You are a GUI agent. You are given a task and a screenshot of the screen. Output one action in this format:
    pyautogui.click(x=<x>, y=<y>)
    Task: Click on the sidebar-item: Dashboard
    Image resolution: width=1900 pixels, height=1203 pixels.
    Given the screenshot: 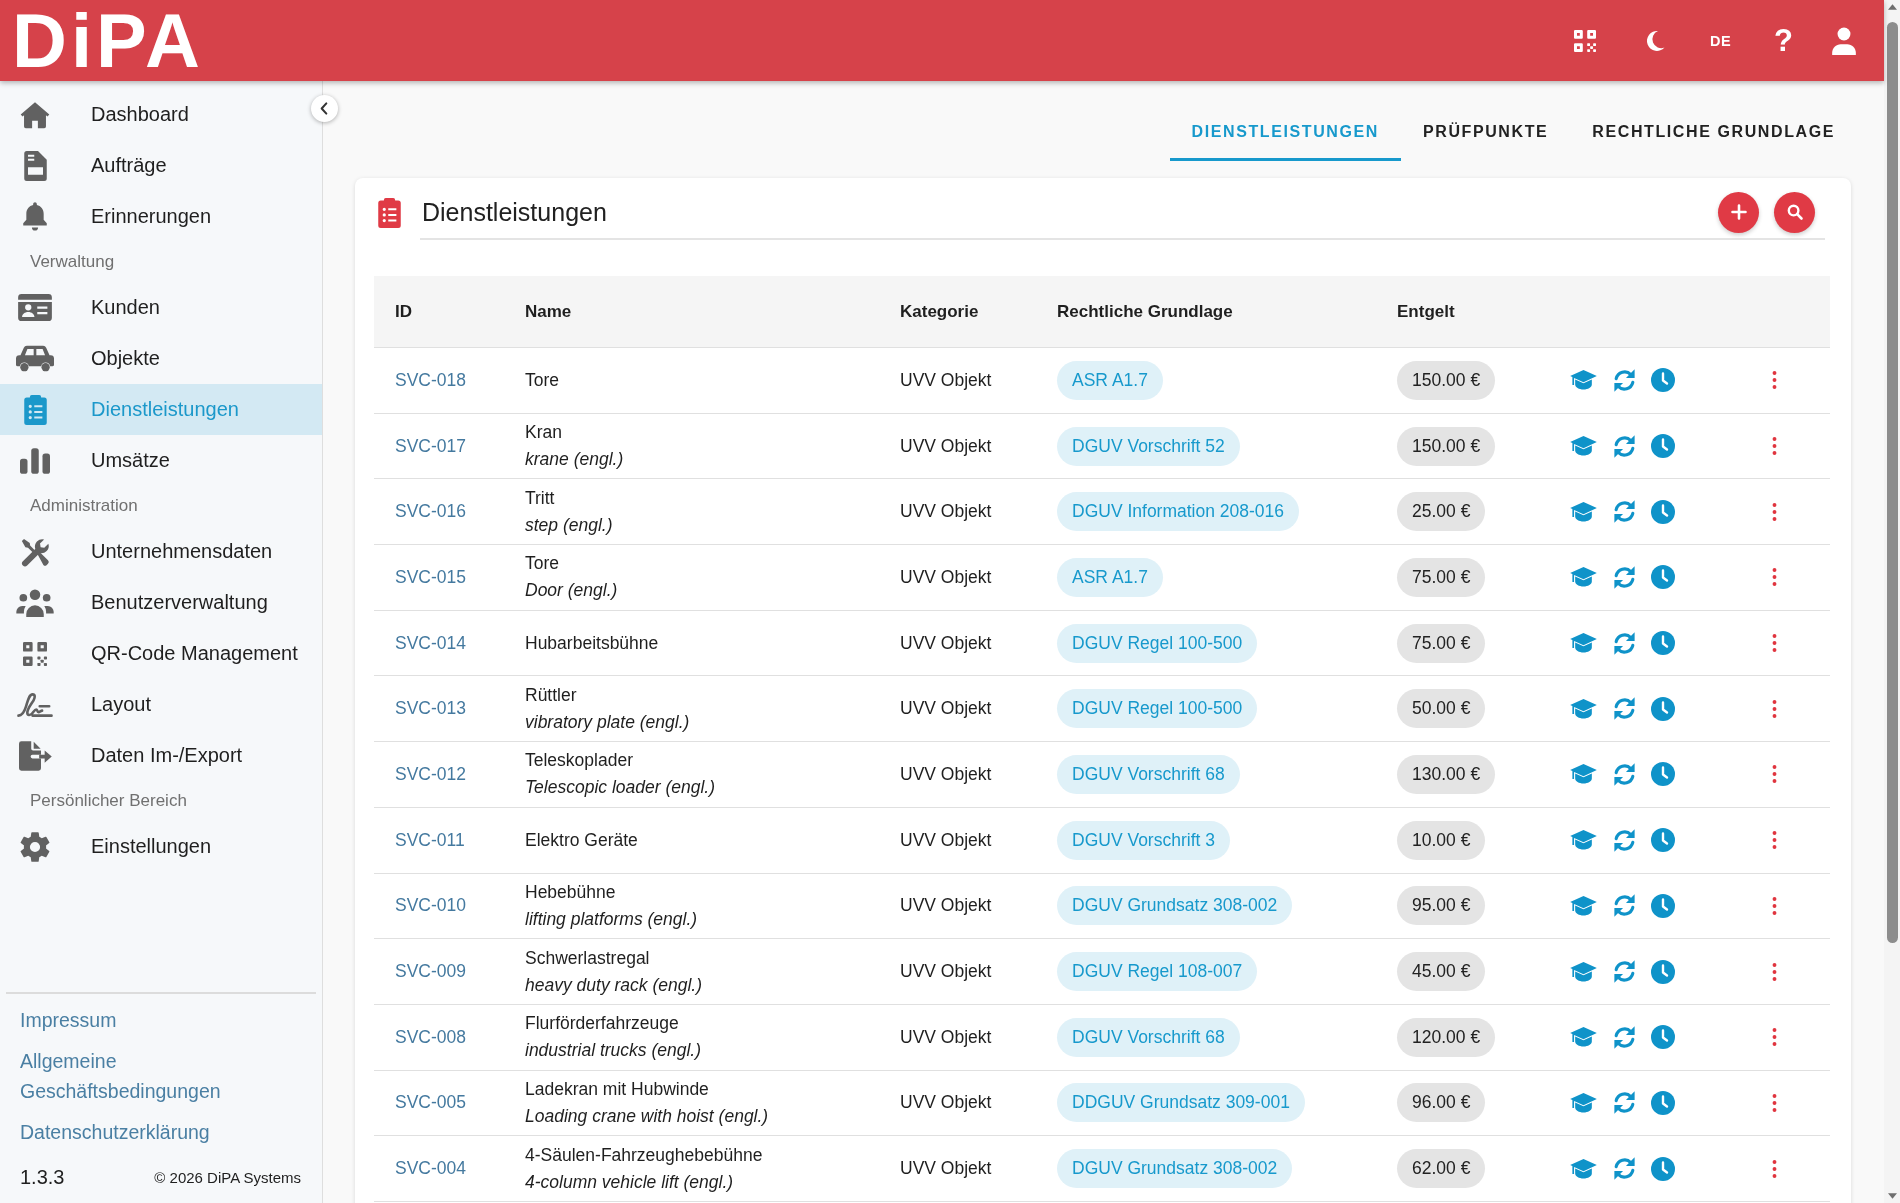 What is the action you would take?
    pyautogui.click(x=154, y=114)
    